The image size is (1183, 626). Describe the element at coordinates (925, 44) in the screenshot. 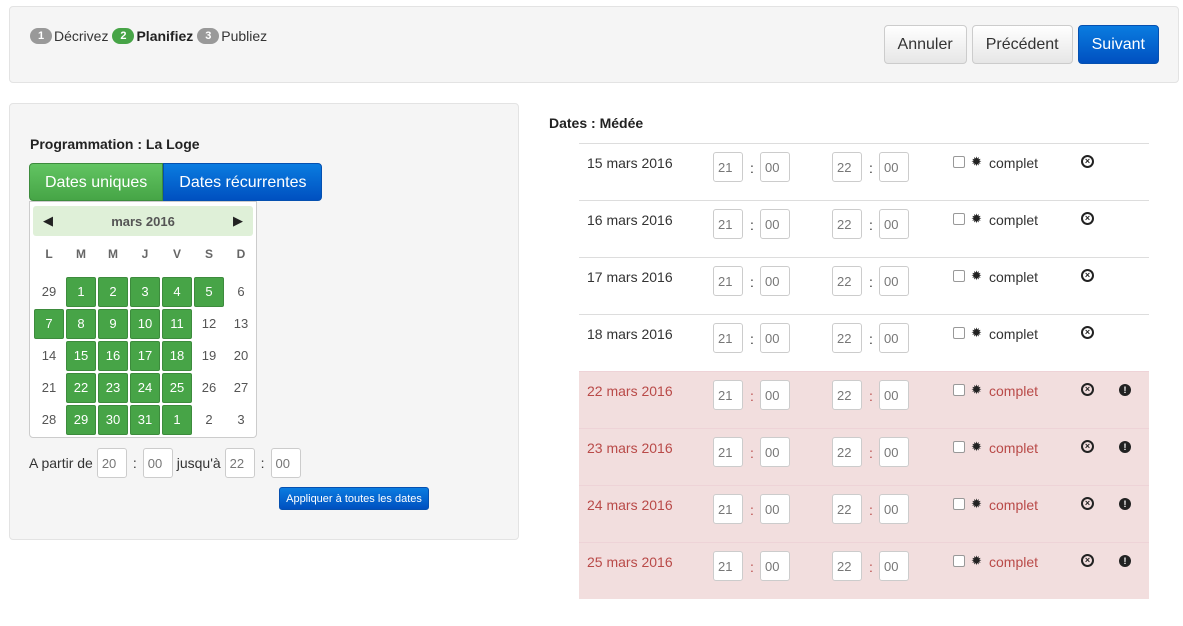

I see `cancel-button: Annuler` at that location.